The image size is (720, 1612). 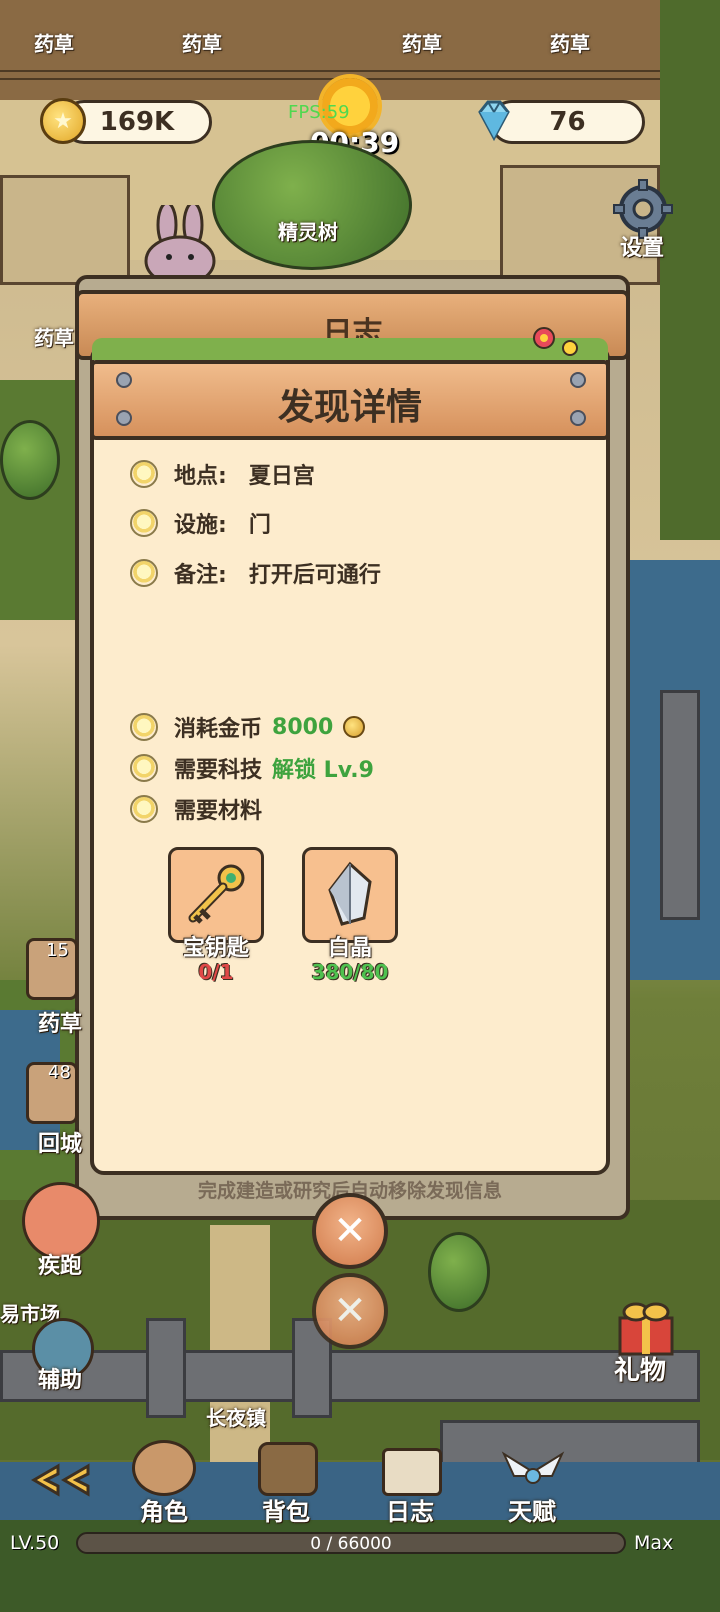 What do you see at coordinates (360, 75) in the screenshot?
I see `fence` at bounding box center [360, 75].